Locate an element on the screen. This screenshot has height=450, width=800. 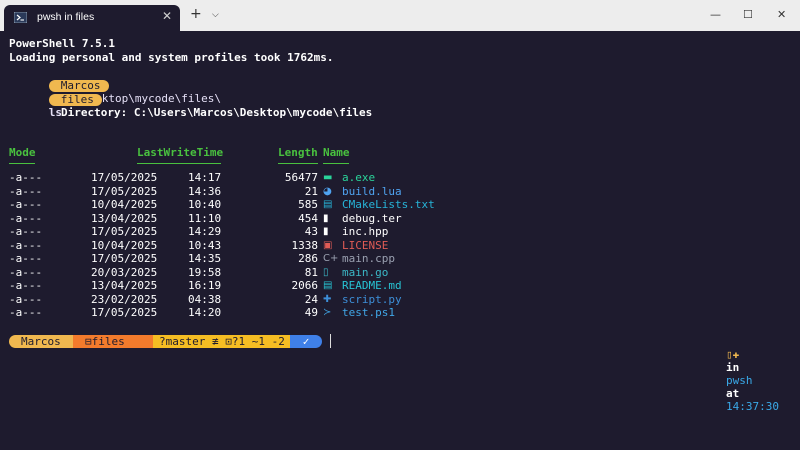
right-prompt: ▯✚ in pwsh at 14:37:30 is located at coordinates (739, 380).